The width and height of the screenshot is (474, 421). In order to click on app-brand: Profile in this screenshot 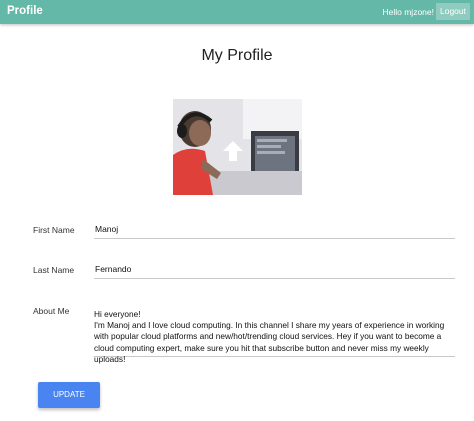, I will do `click(25, 11)`.